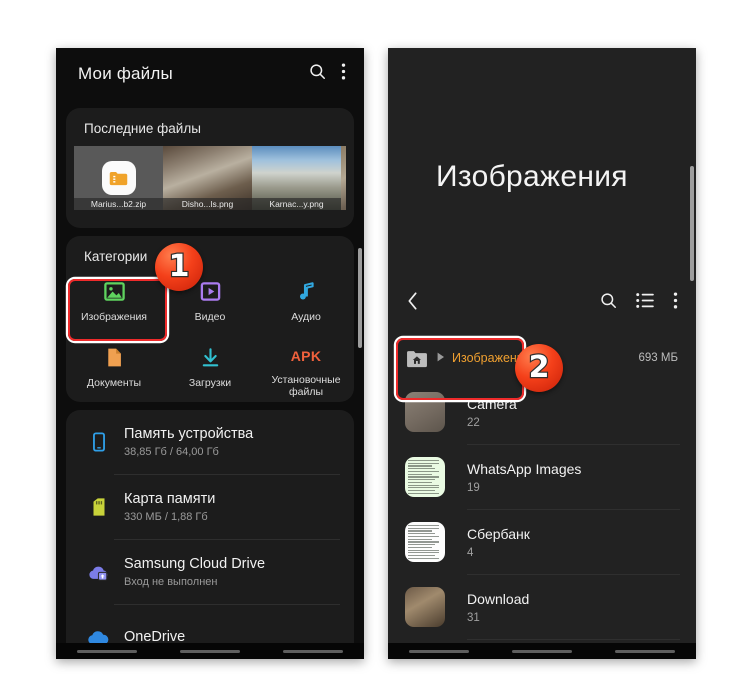  What do you see at coordinates (210, 317) in the screenshot?
I see `category-label: Видео` at bounding box center [210, 317].